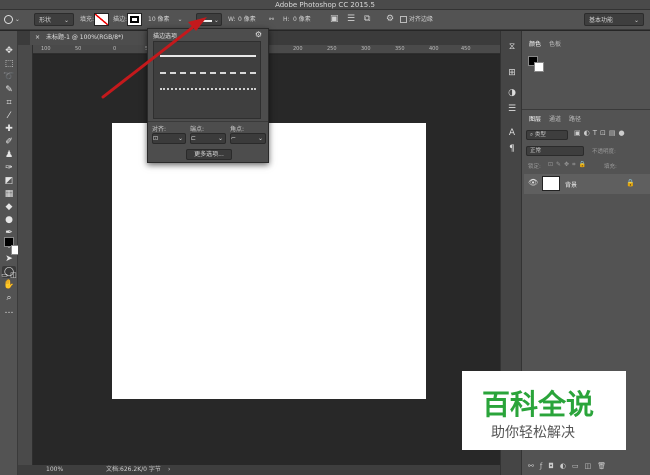 Image resolution: width=650 pixels, height=475 pixels. Describe the element at coordinates (532, 135) in the screenshot. I see `search-icon: ⌕` at that location.